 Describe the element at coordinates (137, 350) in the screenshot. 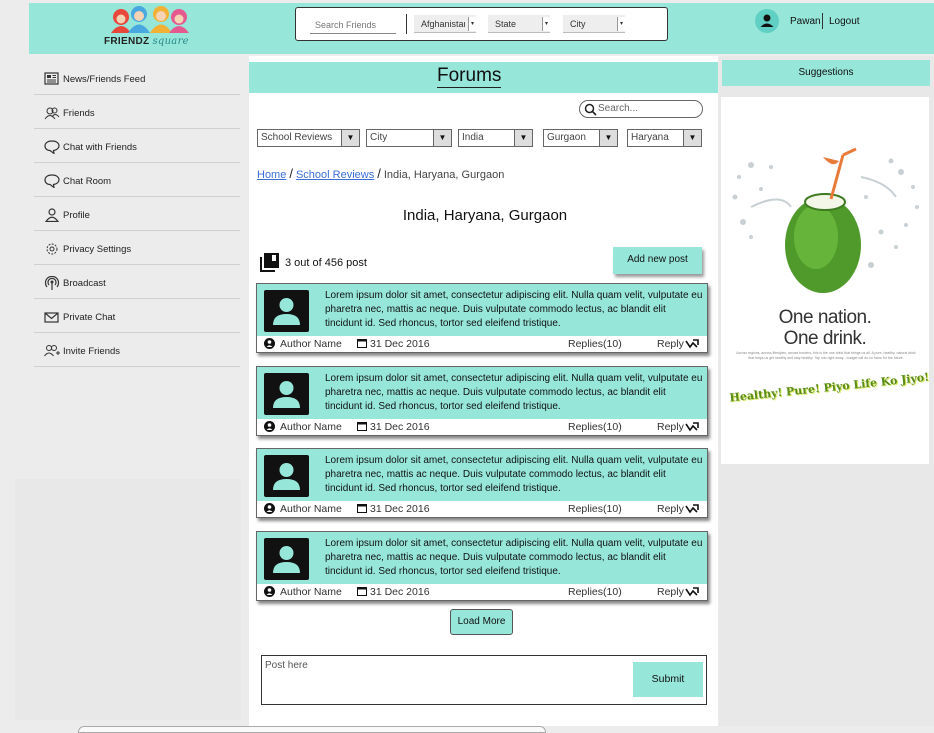

I see `sidebar-item-invite-friends: Invite Friends` at that location.